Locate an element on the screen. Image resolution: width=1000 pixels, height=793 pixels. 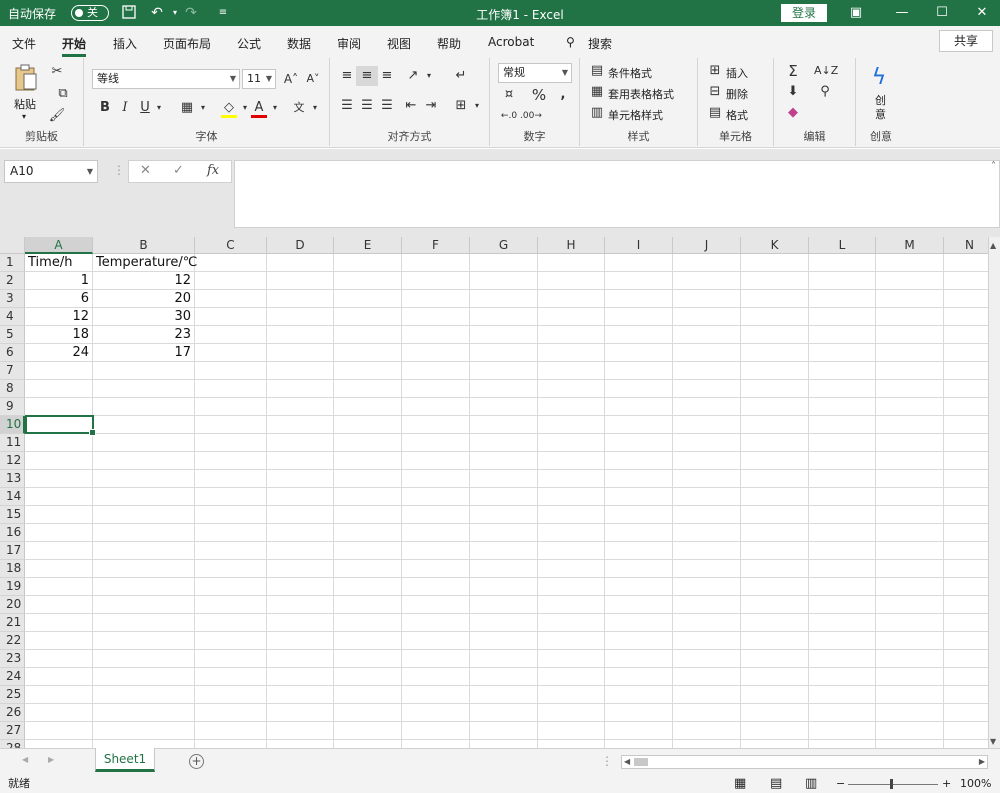
row-header: 22 is located at coordinates (12, 641).